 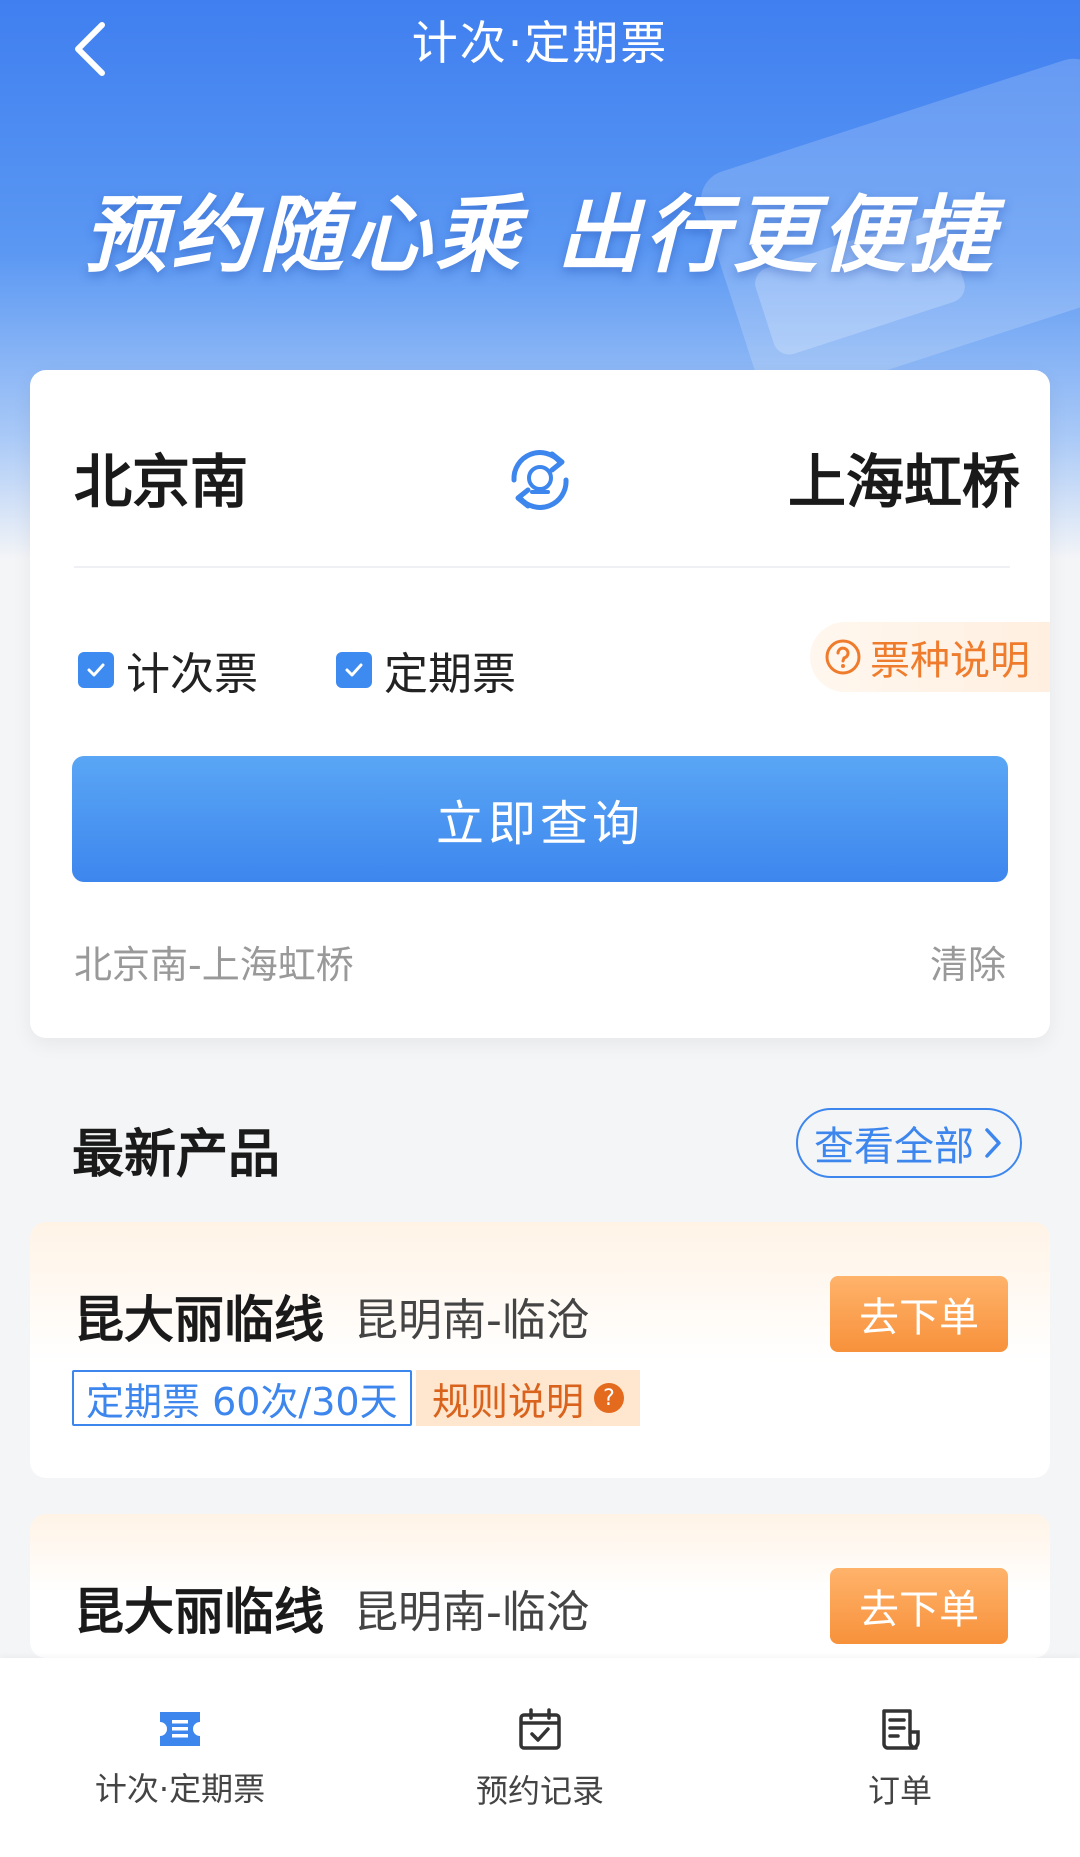 I want to click on swap-stations-button, so click(x=540, y=480).